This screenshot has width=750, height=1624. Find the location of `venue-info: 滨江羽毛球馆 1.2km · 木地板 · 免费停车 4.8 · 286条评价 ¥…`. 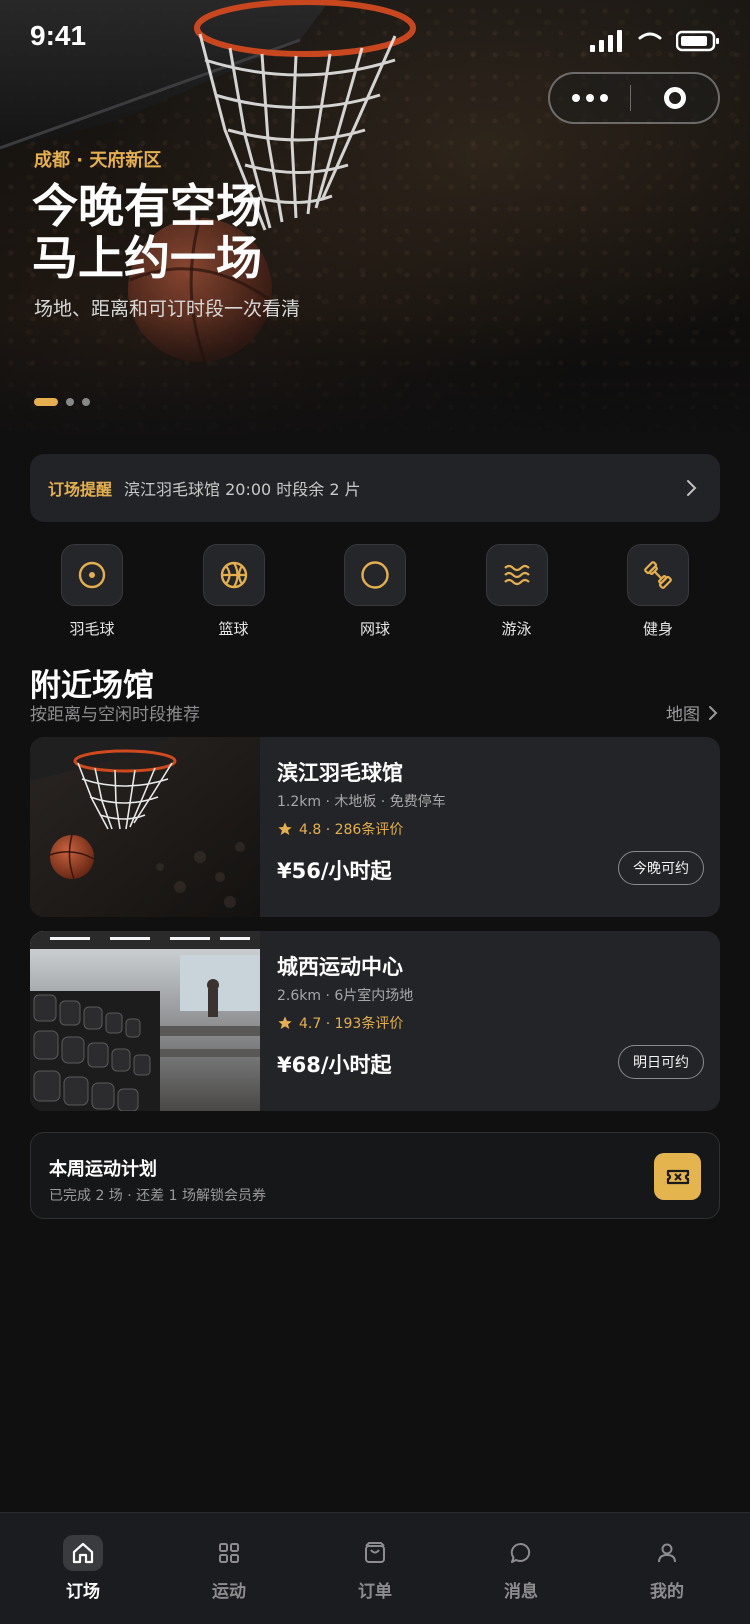

venue-info: 滨江羽毛球馆 1.2km · 木地板 · 免费停车 4.8 · 286条评价 ¥… is located at coordinates (490, 827).